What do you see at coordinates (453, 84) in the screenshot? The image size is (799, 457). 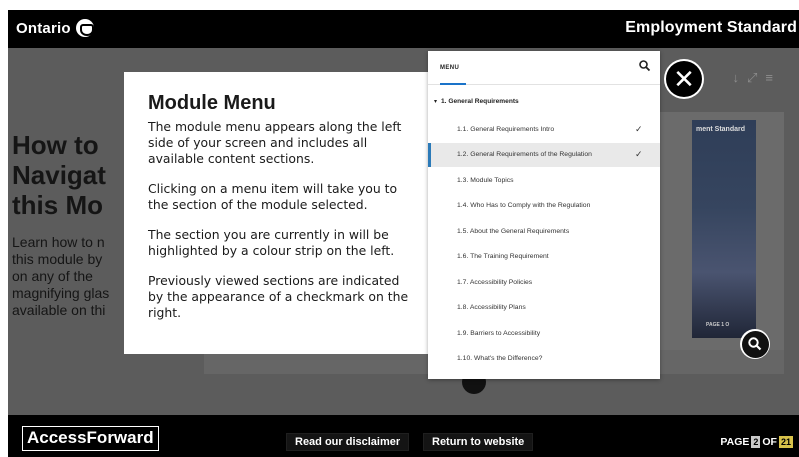 I see `menu-tab-underline` at bounding box center [453, 84].